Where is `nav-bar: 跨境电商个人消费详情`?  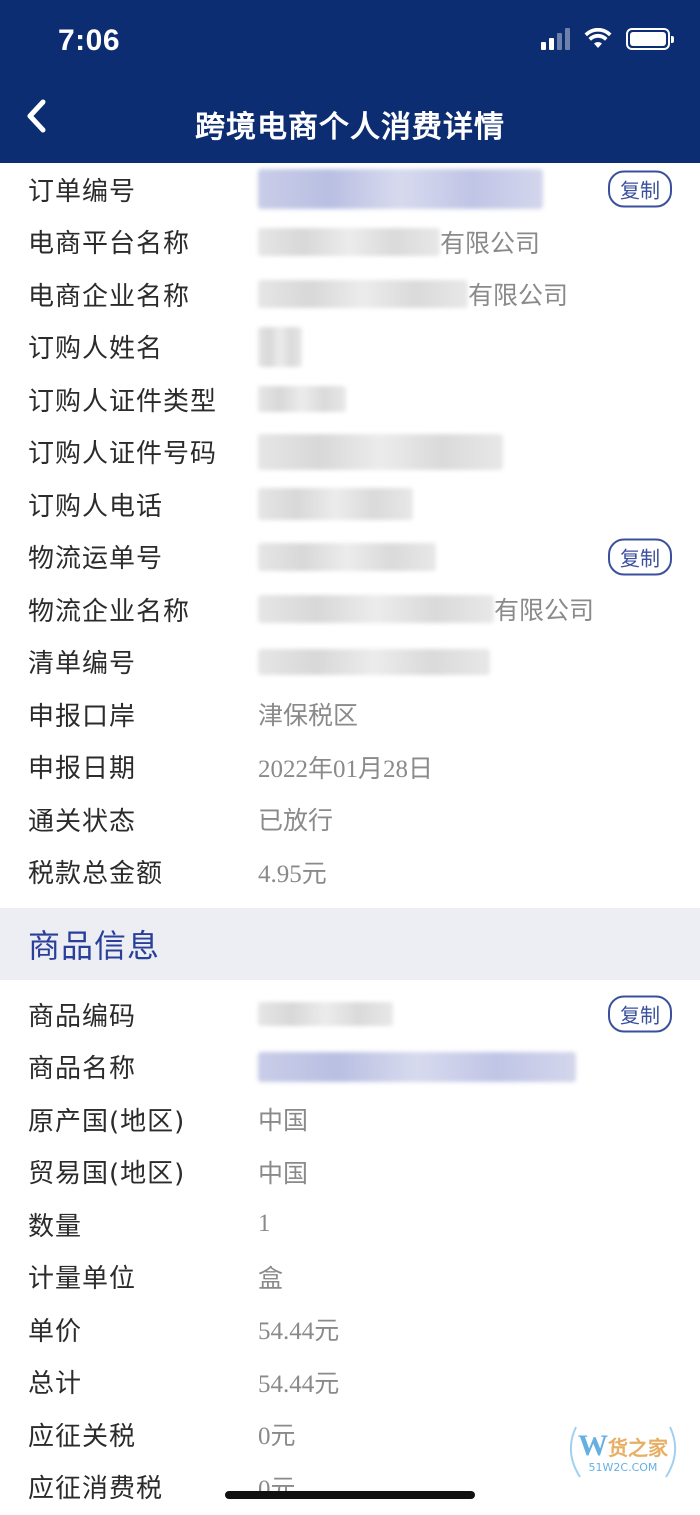 nav-bar: 跨境电商个人消费详情 is located at coordinates (350, 121).